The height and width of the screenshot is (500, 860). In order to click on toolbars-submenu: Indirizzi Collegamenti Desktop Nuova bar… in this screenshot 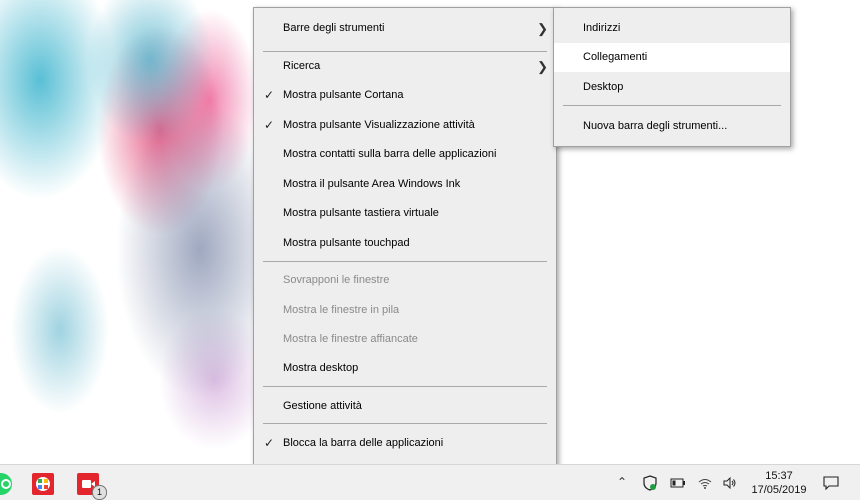, I will do `click(672, 77)`.